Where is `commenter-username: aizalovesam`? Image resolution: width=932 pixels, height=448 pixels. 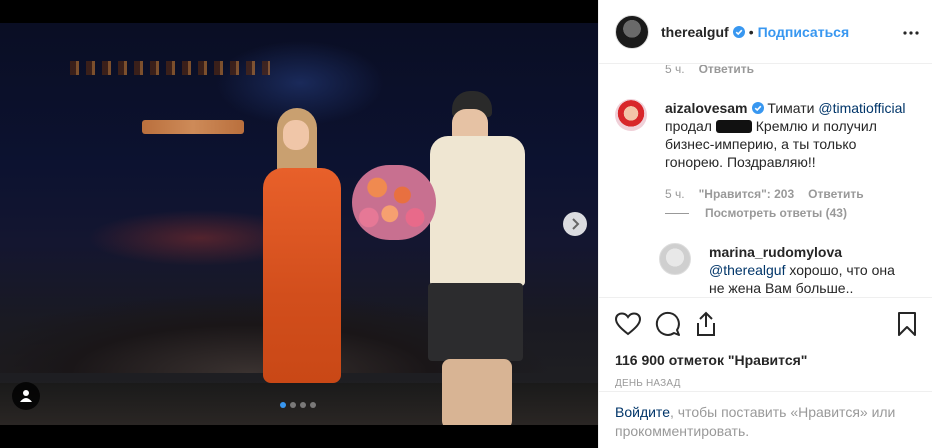
commenter-username: aizalovesam is located at coordinates (706, 108).